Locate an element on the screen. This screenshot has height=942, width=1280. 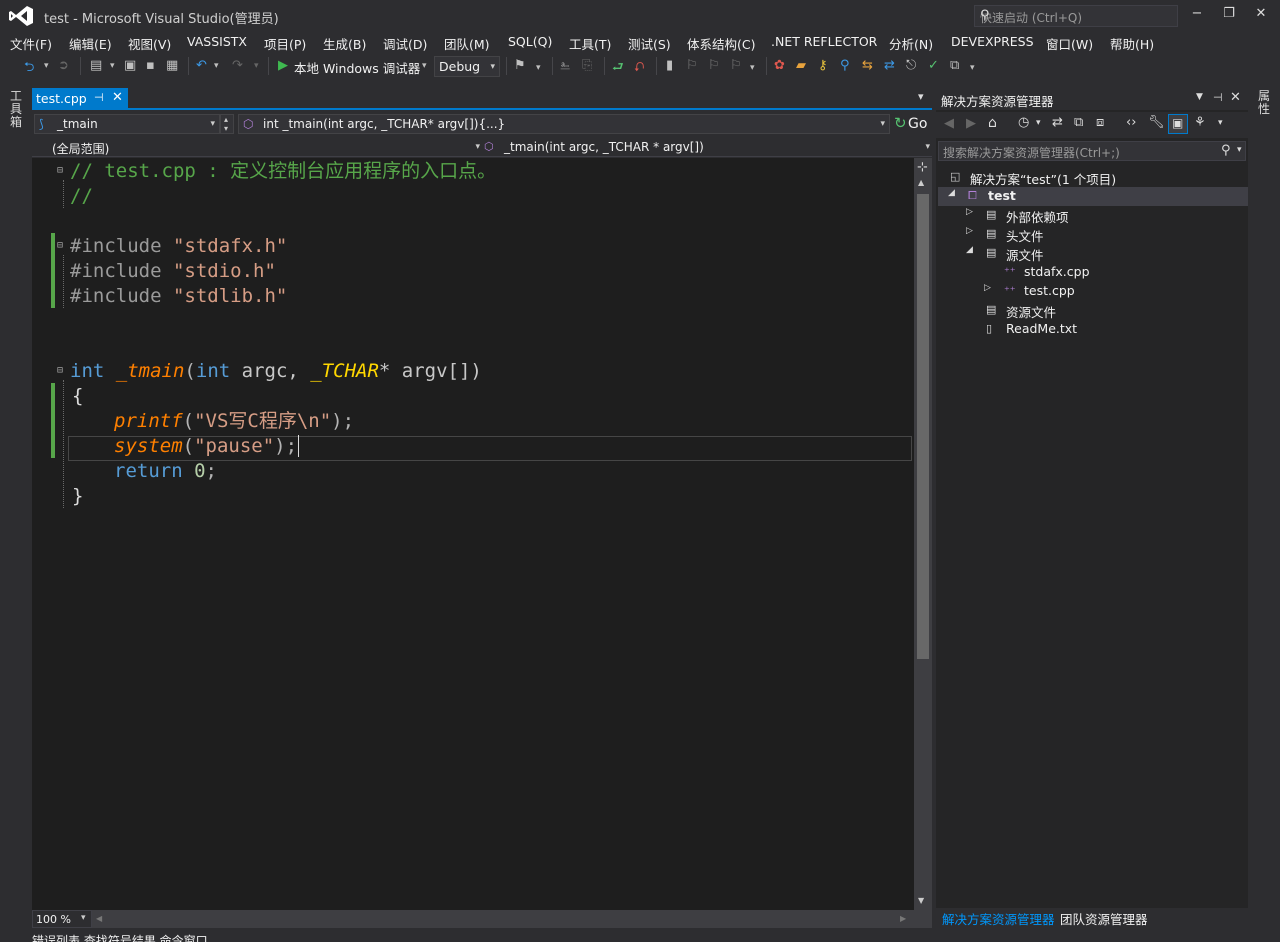
minimize-button: − is located at coordinates (1197, 15).